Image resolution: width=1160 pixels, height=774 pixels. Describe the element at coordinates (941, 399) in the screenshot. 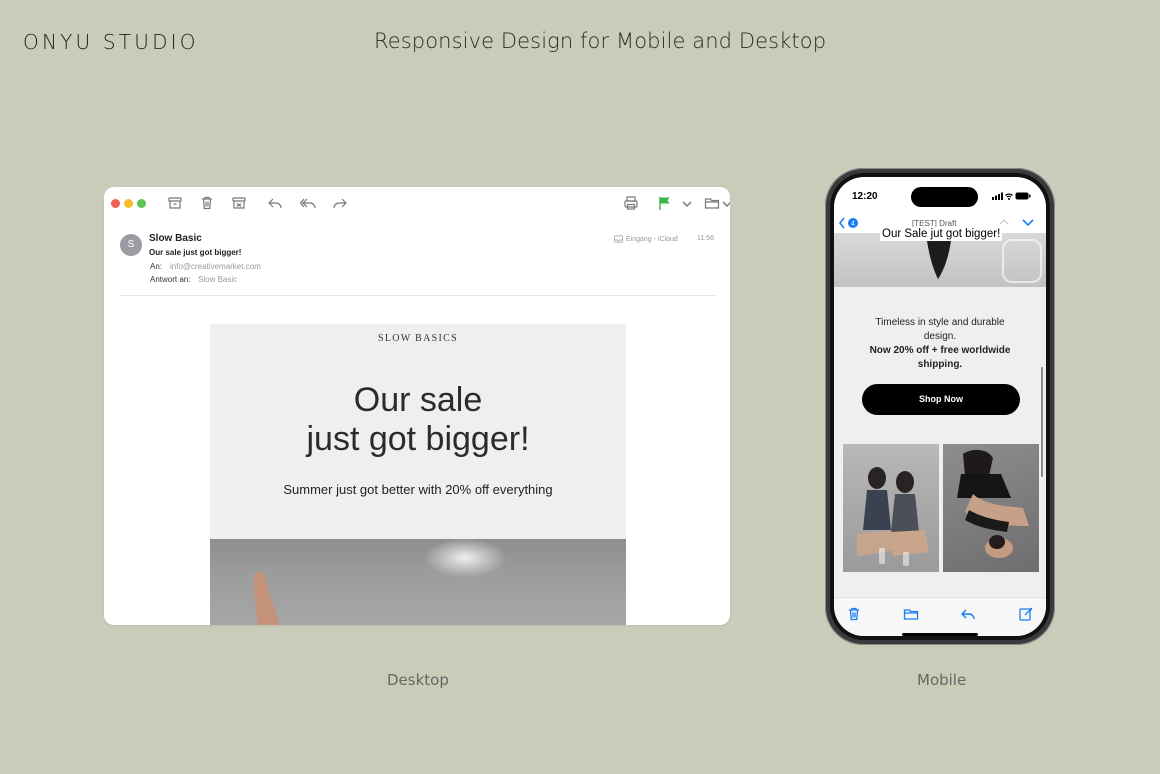

I see `shop-now-button: Shop Now` at that location.